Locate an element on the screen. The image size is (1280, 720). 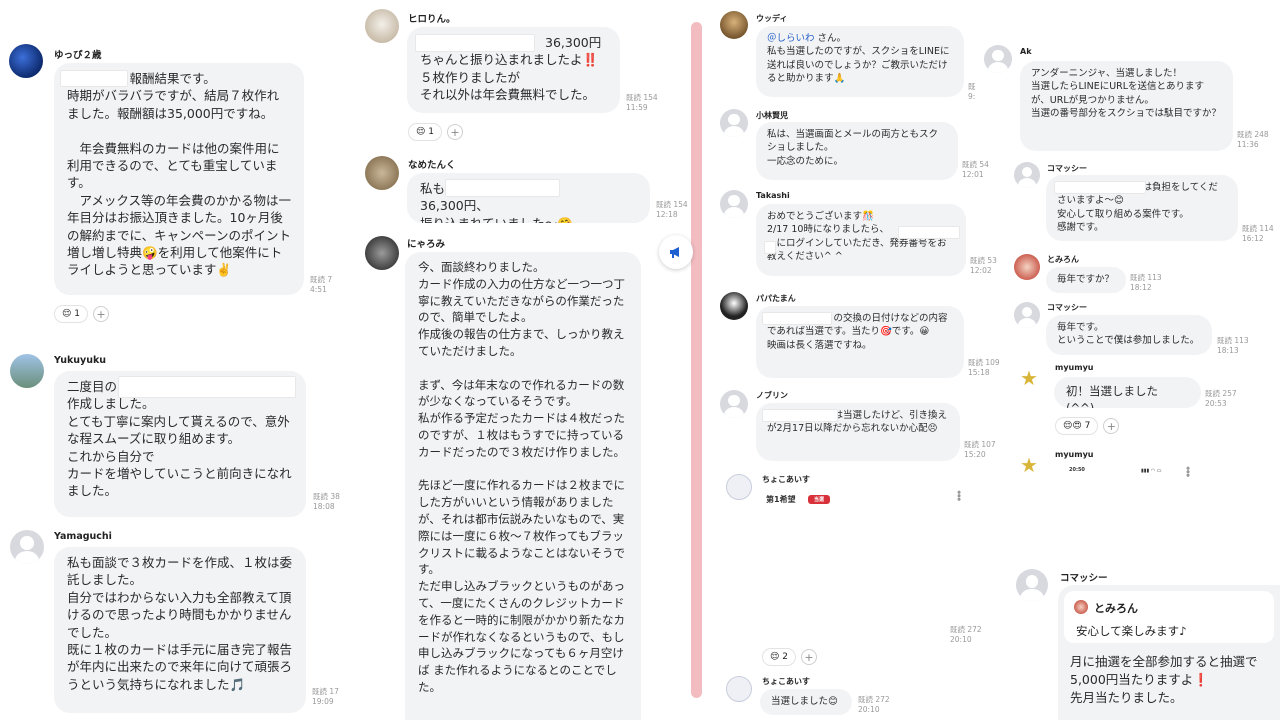
sender-name: なめたんく is located at coordinates (432, 165).